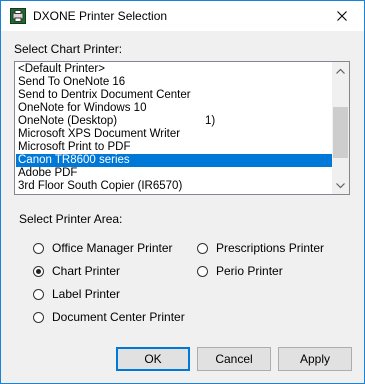  What do you see at coordinates (174, 160) in the screenshot?
I see `list-item-selected: Canon TR8600 series` at bounding box center [174, 160].